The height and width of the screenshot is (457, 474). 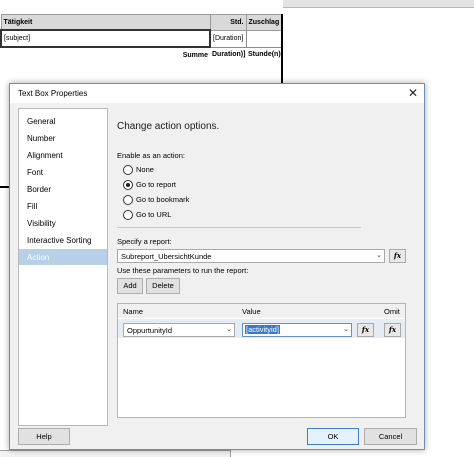 What do you see at coordinates (264, 38) in the screenshot?
I see `zuschlag-cell` at bounding box center [264, 38].